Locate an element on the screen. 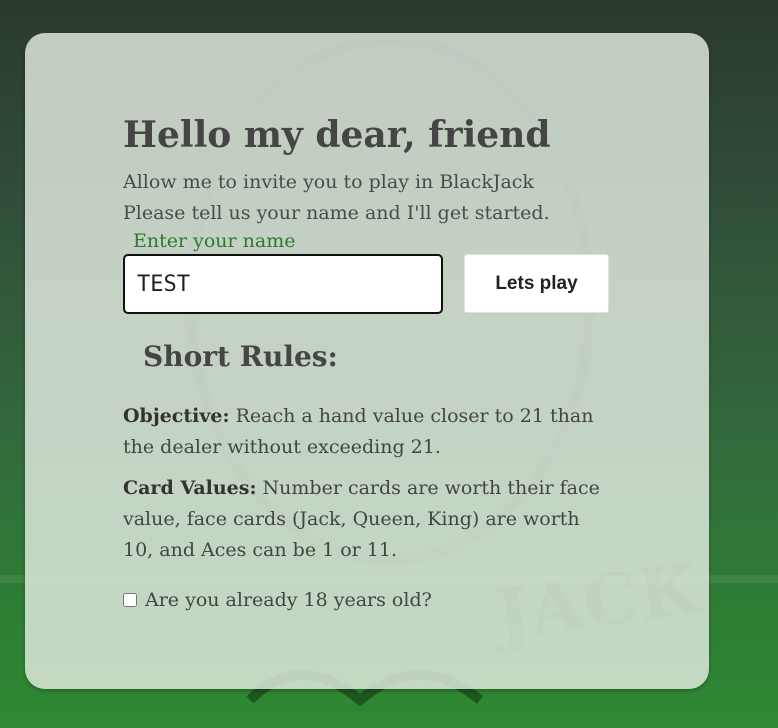 This screenshot has height=728, width=778. age-checkbox is located at coordinates (130, 600).